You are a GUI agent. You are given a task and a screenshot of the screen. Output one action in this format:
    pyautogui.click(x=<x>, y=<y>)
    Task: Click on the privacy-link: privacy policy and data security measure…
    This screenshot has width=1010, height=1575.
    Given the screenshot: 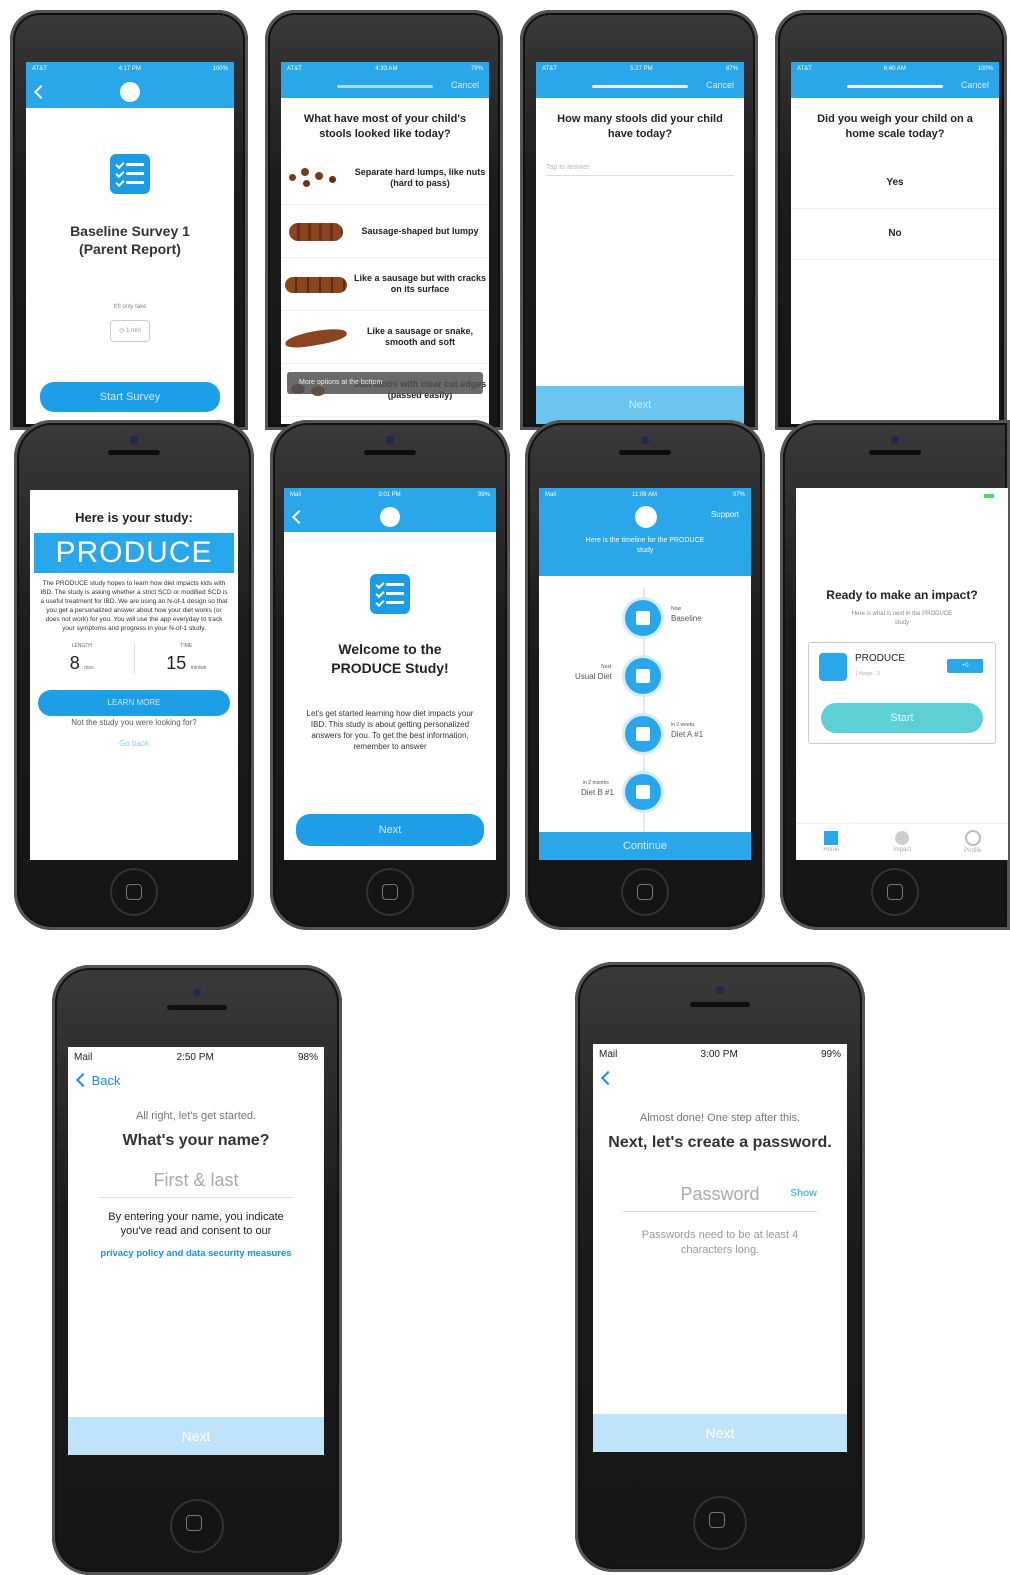 What is the action you would take?
    pyautogui.click(x=196, y=1253)
    